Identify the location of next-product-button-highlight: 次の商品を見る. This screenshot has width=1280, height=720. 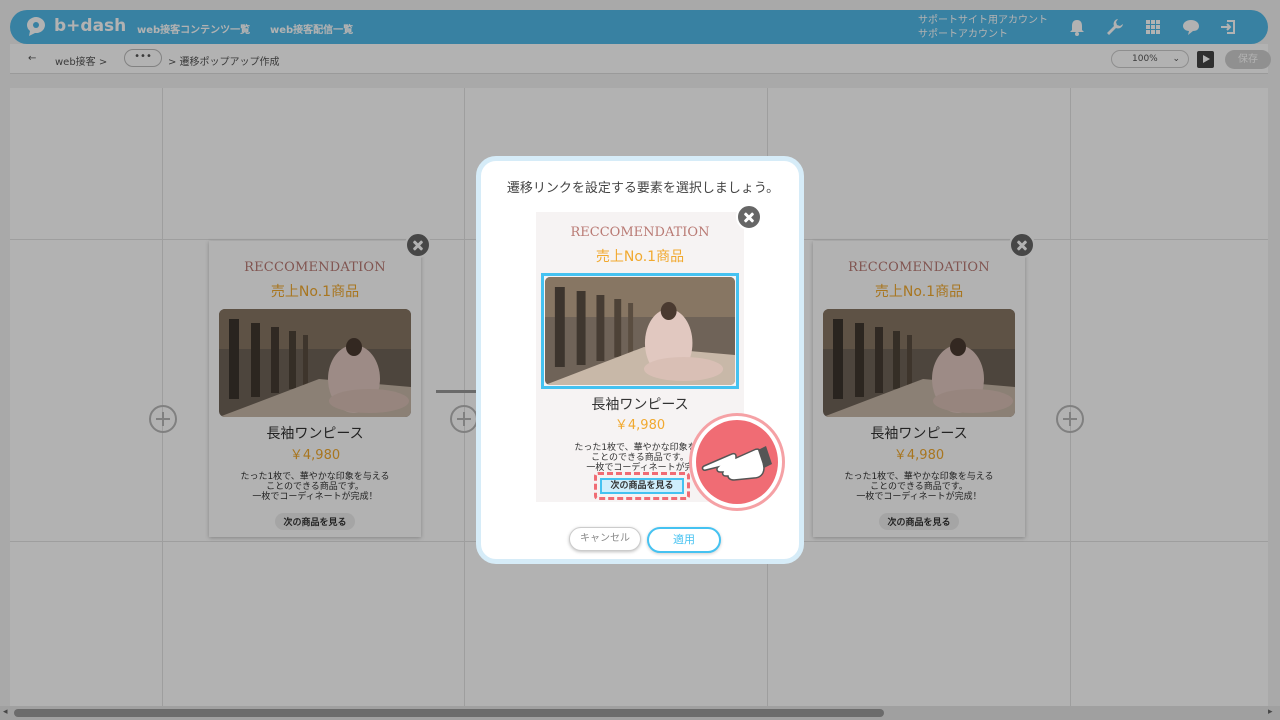
(642, 486).